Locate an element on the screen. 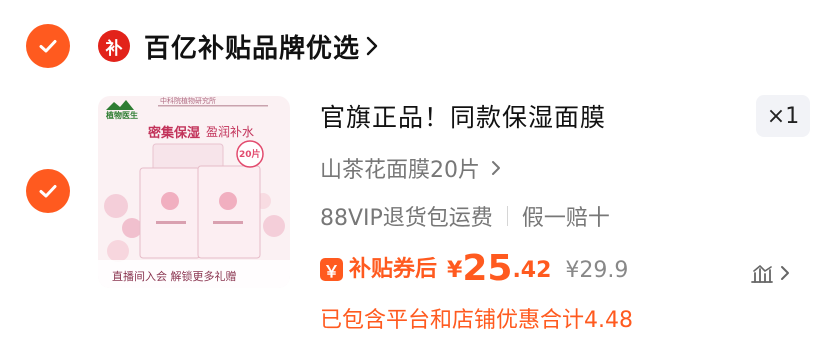  product-spec: 山茶花面膜20片 is located at coordinates (400, 170).